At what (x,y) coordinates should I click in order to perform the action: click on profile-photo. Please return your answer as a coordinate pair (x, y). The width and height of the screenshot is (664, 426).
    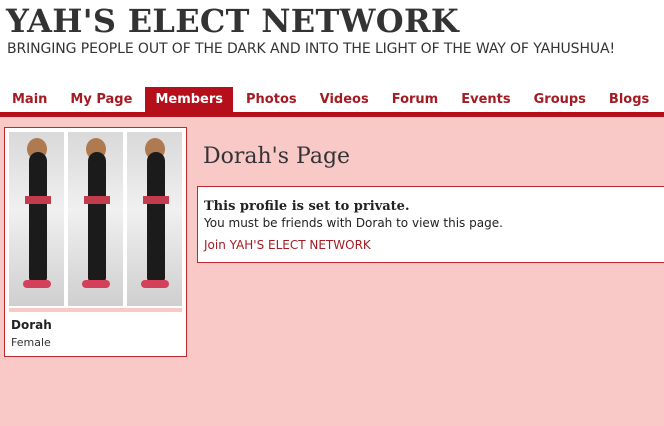
    Looking at the image, I should click on (95, 219).